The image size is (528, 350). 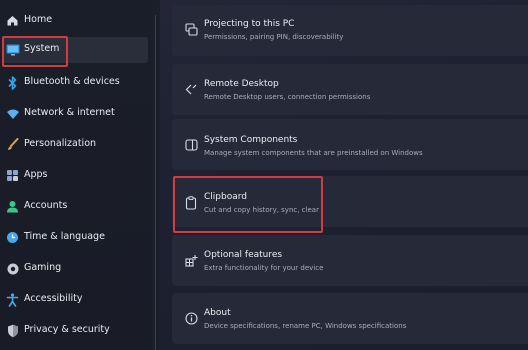 What do you see at coordinates (36, 174) in the screenshot?
I see `sidebar-item-label: Apps` at bounding box center [36, 174].